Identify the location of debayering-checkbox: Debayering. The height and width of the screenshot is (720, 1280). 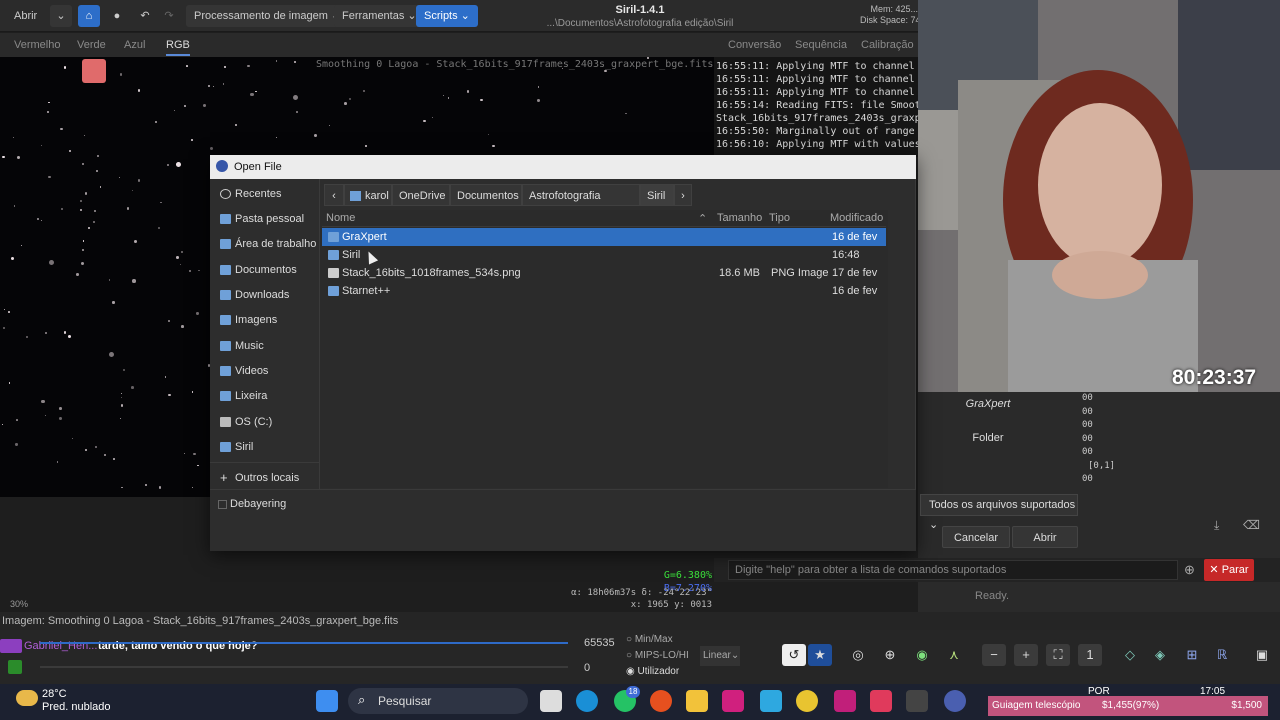
(252, 504).